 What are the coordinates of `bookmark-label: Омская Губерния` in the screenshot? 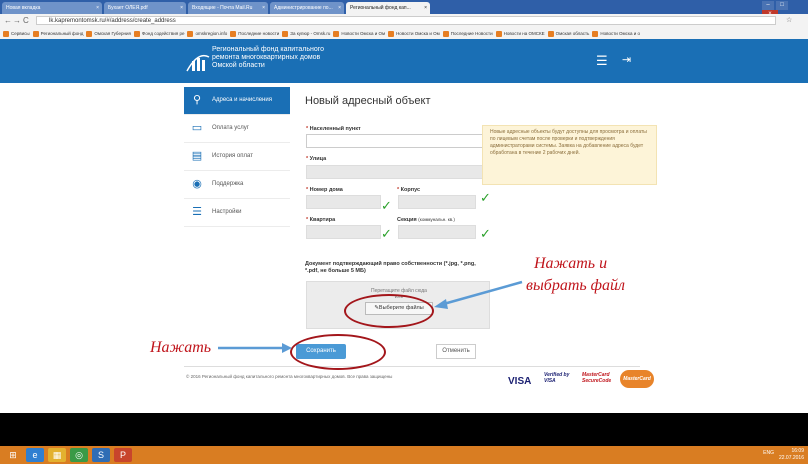 It's located at (112, 33).